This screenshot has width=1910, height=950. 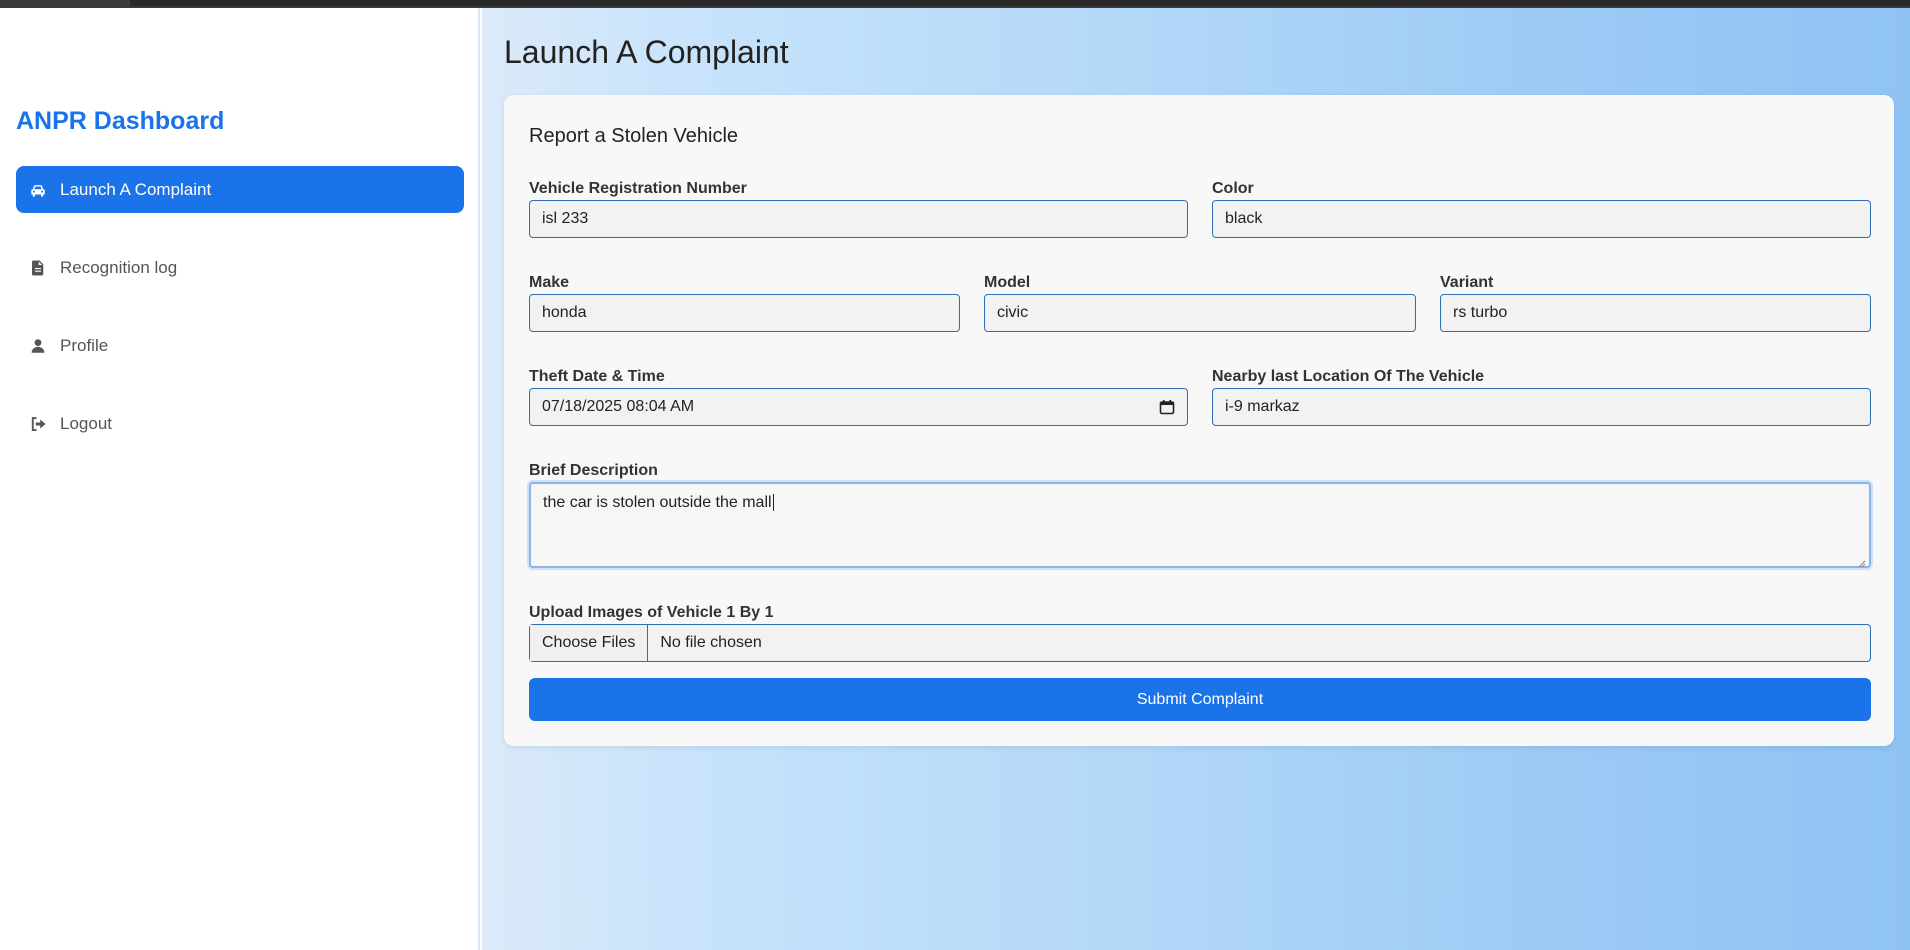 I want to click on model-label: Model, so click(x=1007, y=282).